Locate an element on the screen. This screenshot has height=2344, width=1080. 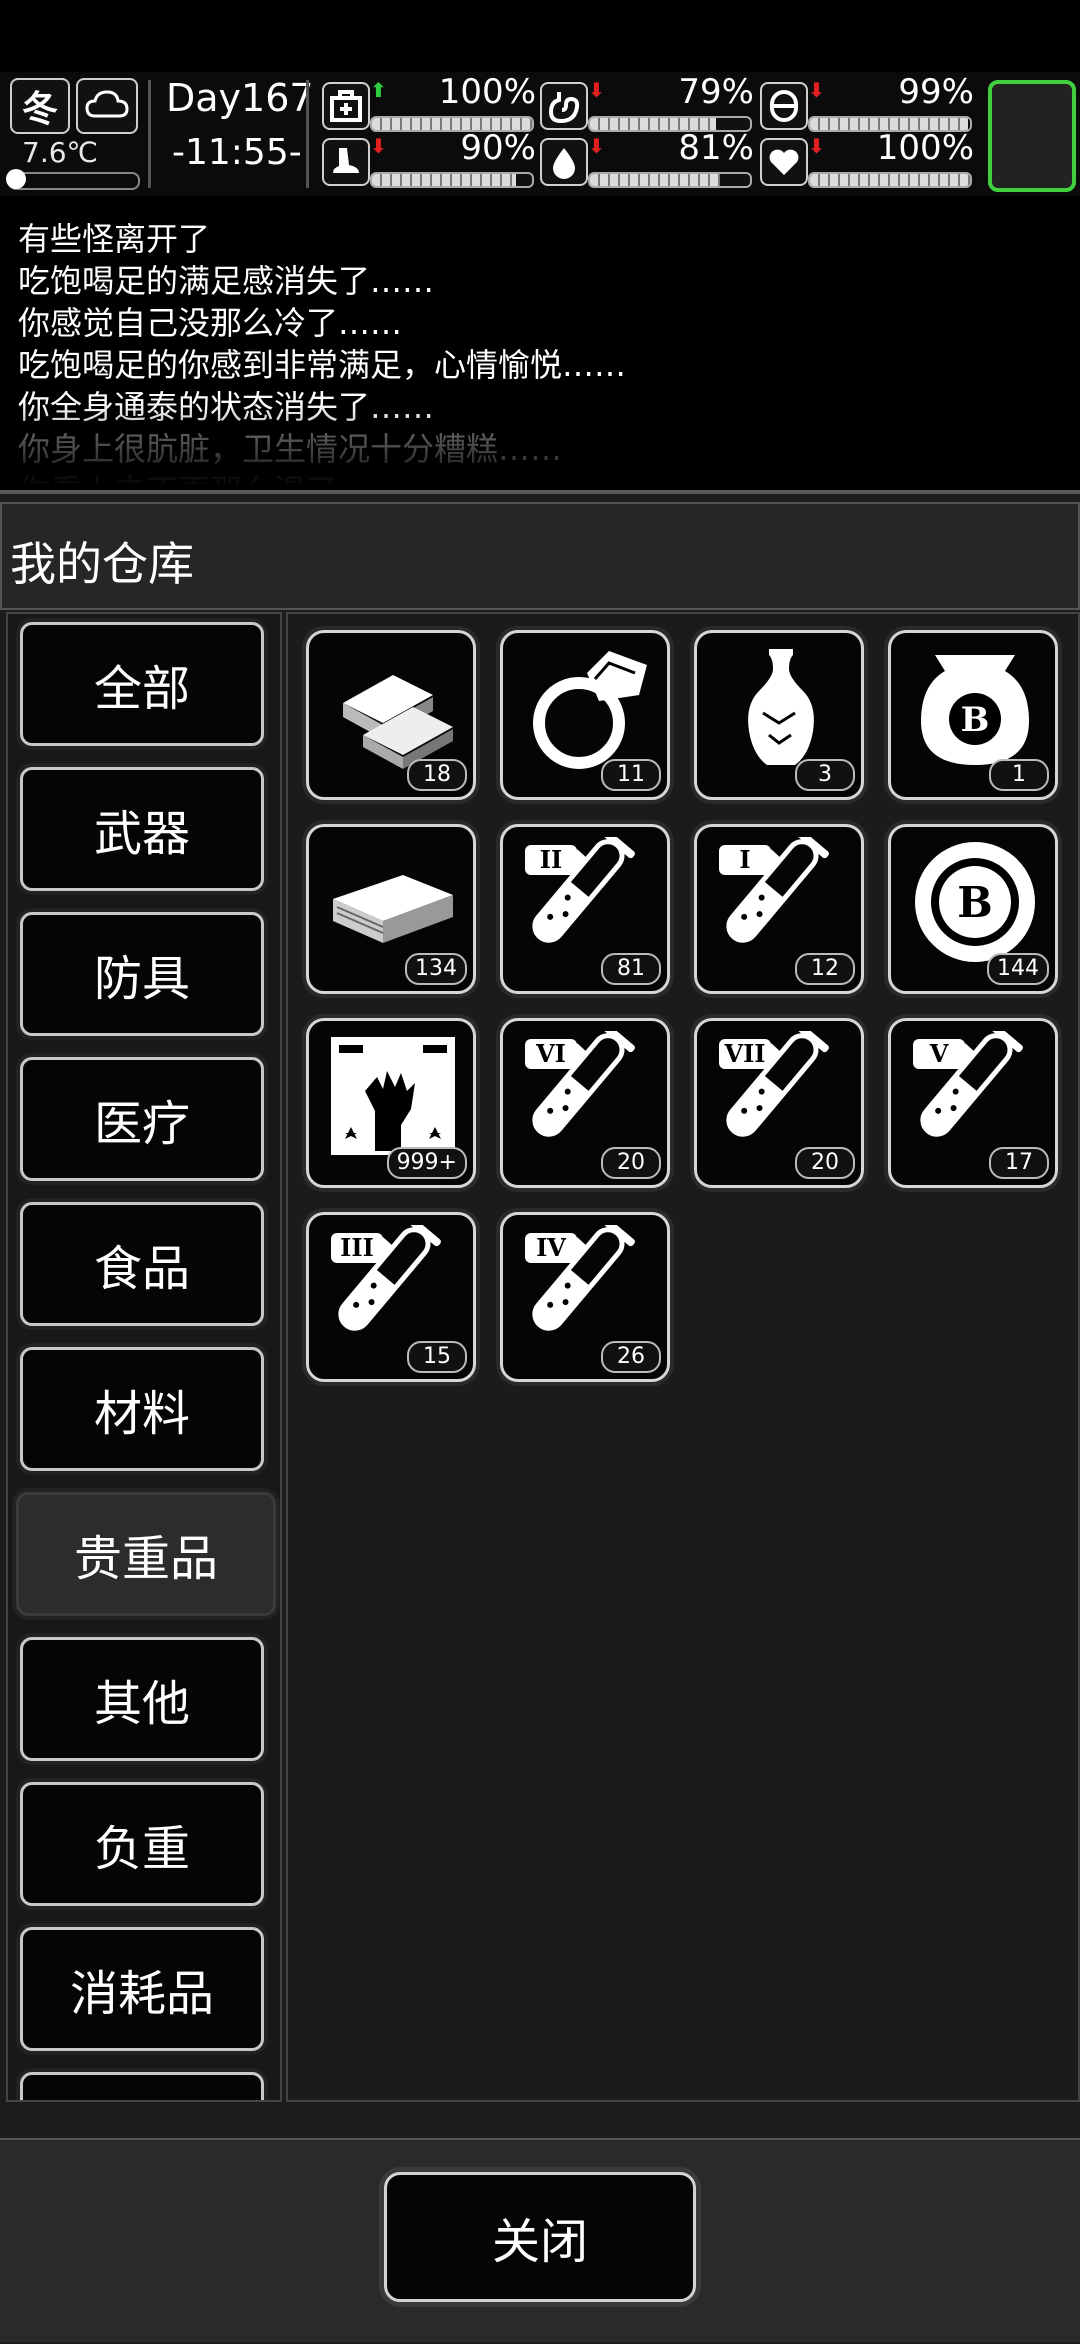
item-slot: 18 is located at coordinates (391, 715).